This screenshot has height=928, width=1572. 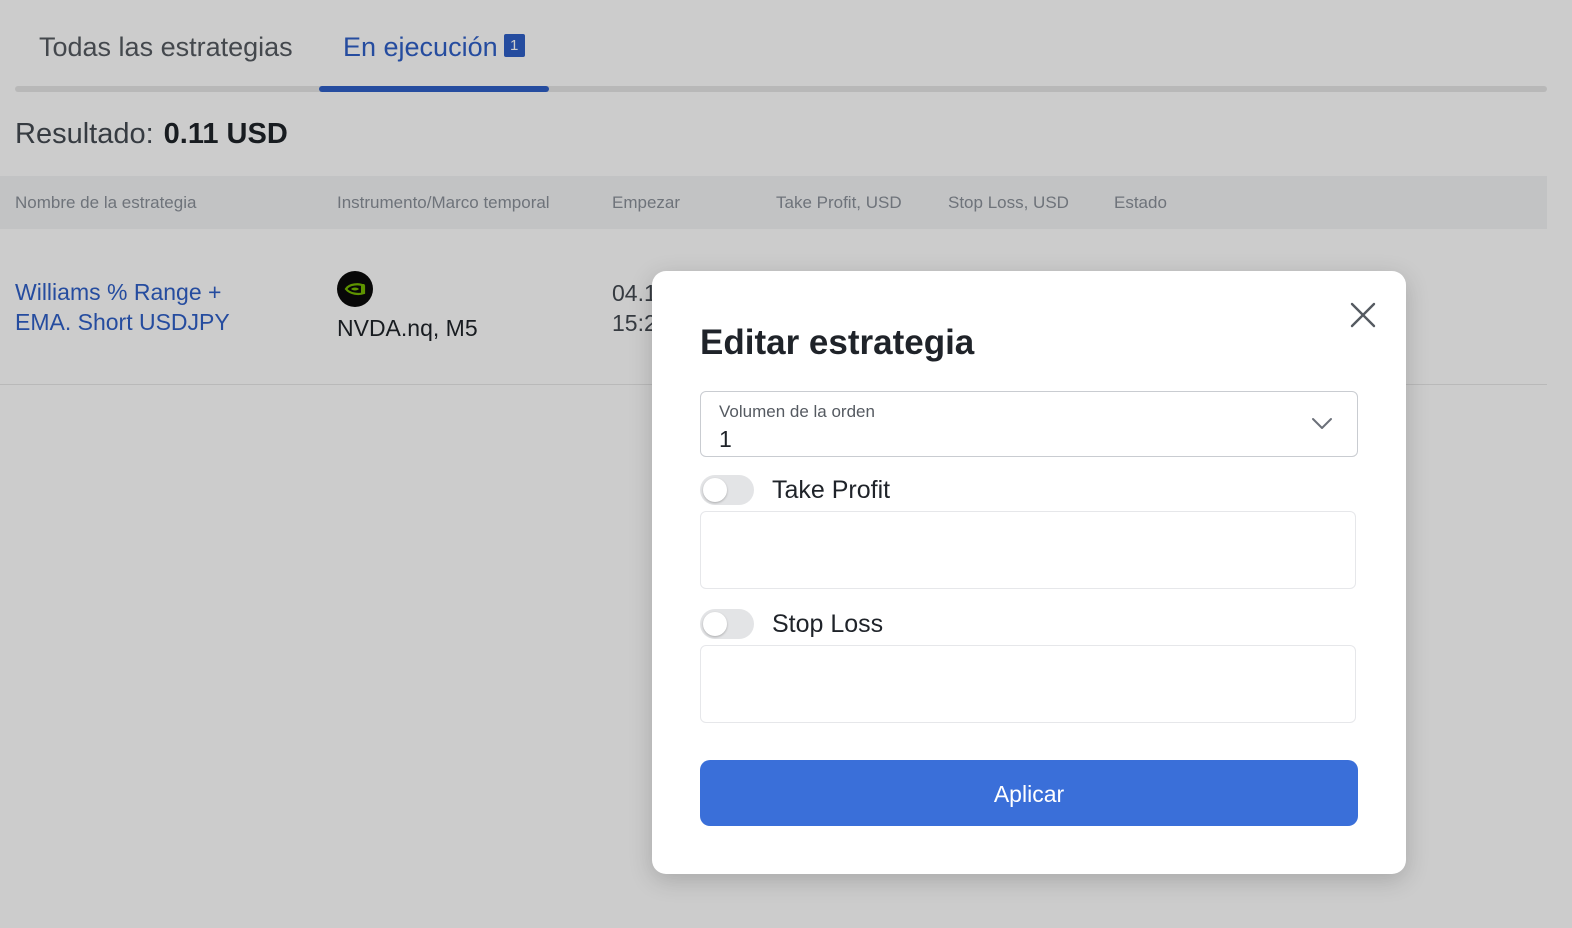 I want to click on stop-loss-toggle, so click(x=727, y=624).